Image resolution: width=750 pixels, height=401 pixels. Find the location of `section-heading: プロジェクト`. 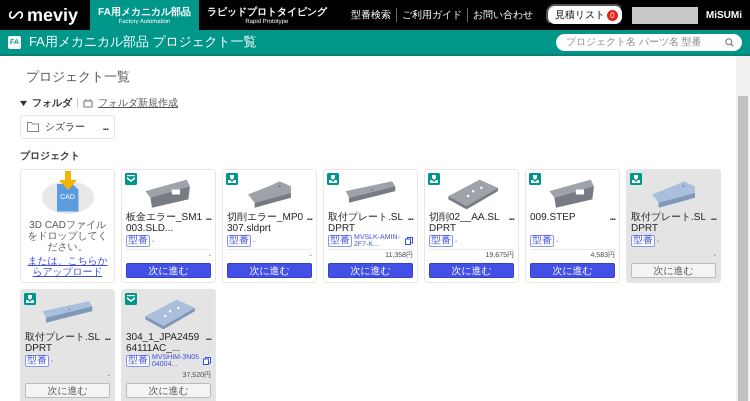

section-heading: プロジェクト is located at coordinates (50, 156).